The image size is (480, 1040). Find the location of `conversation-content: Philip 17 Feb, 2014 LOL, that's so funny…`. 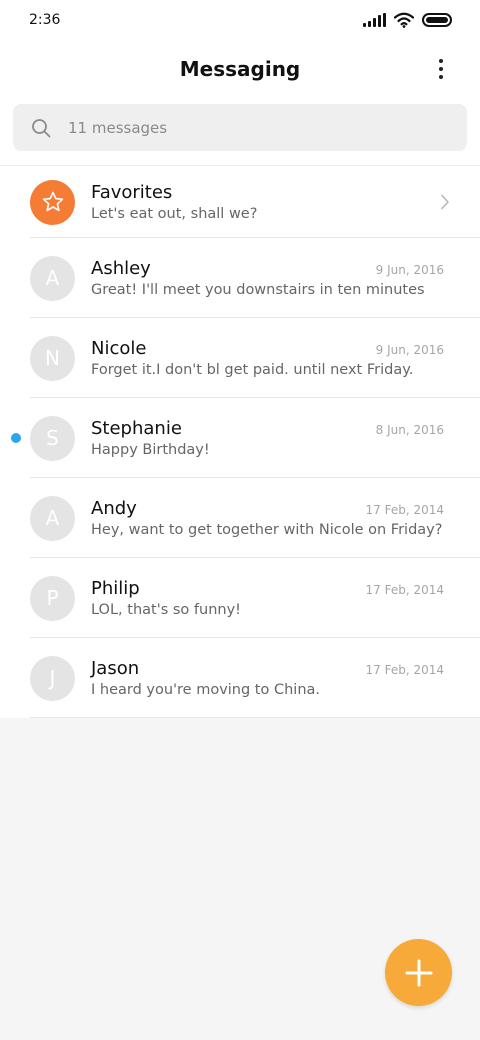

conversation-content: Philip 17 Feb, 2014 LOL, that's so funny… is located at coordinates (285, 598).